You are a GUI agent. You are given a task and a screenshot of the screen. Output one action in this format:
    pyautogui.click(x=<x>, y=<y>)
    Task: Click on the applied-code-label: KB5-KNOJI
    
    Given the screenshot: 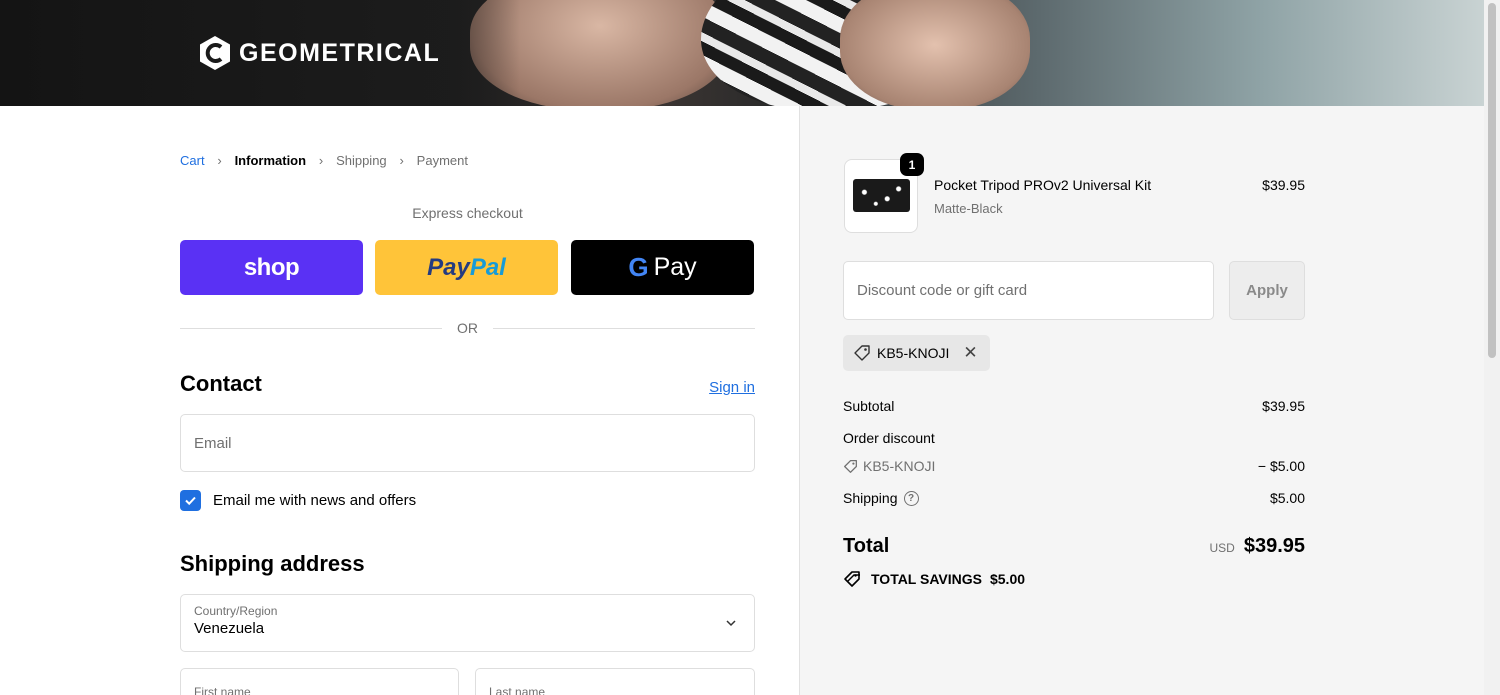 What is the action you would take?
    pyautogui.click(x=913, y=353)
    